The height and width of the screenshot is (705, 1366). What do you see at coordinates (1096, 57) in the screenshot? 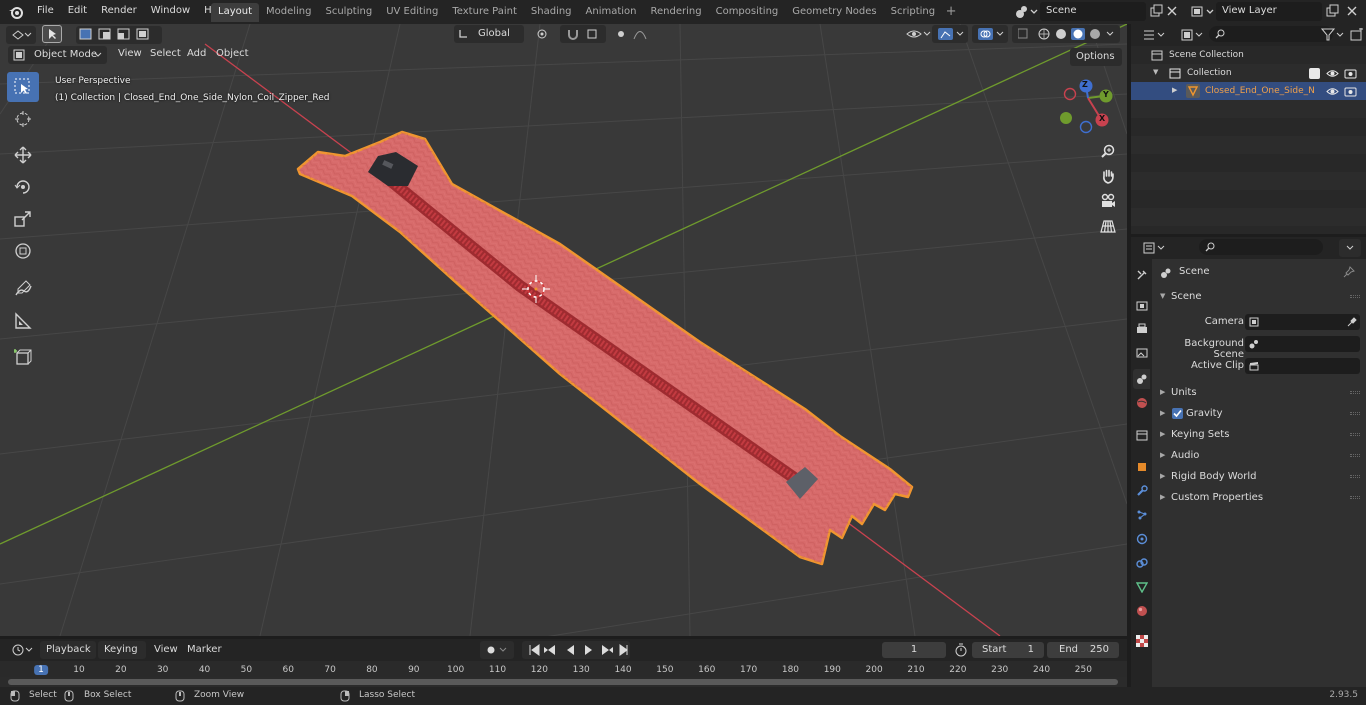
I see `viewport-options-button: Options` at bounding box center [1096, 57].